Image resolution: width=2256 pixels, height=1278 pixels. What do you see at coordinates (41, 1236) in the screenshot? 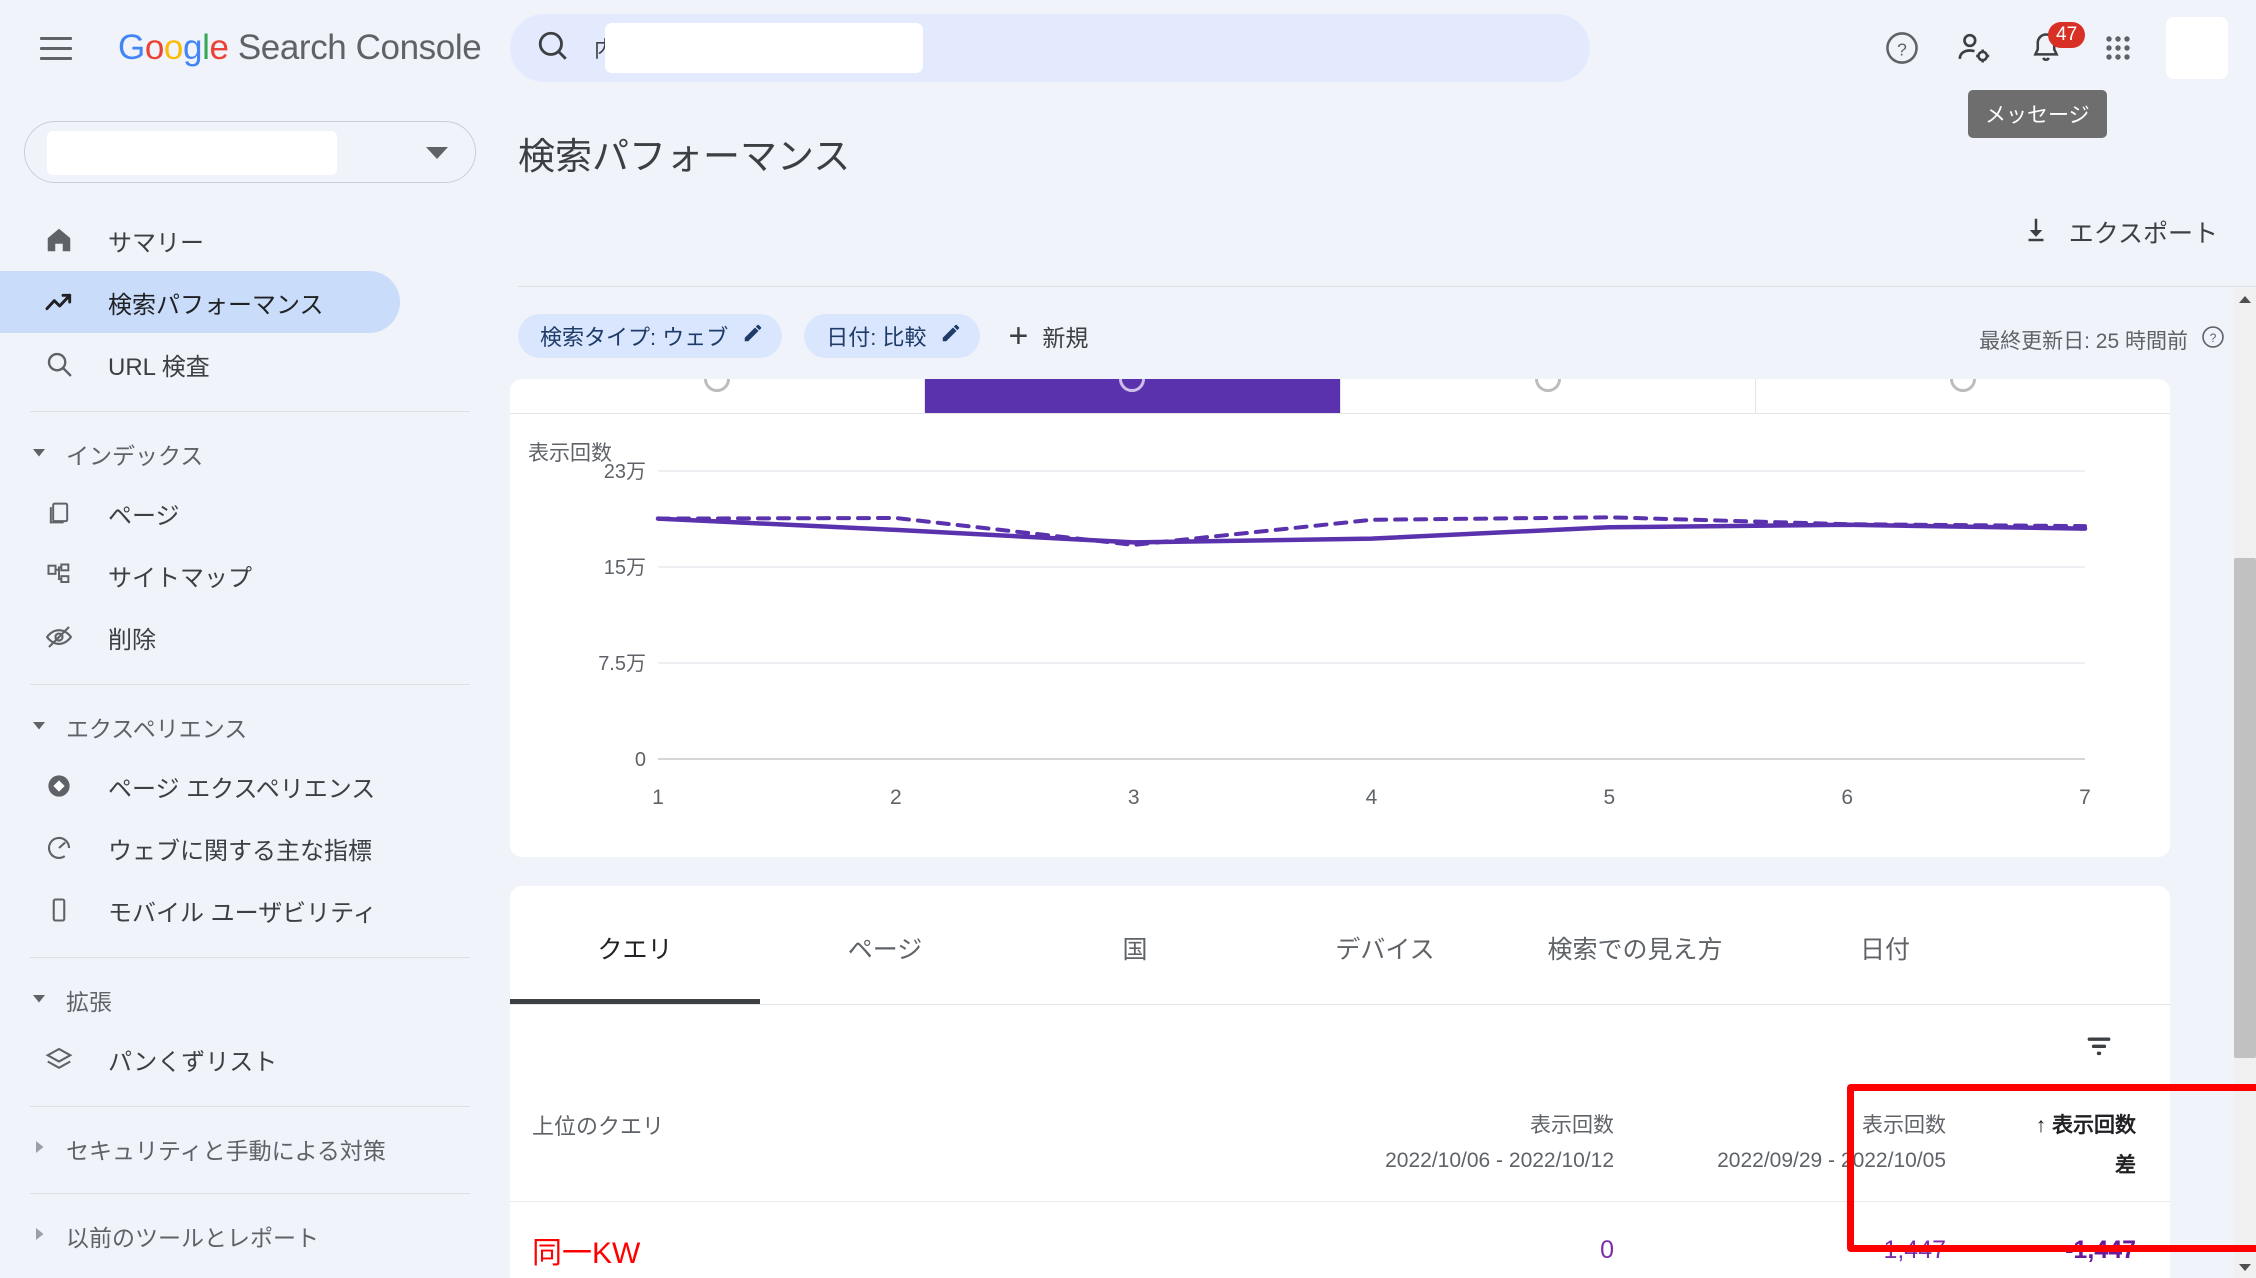
I see `triangle-right-icon` at bounding box center [41, 1236].